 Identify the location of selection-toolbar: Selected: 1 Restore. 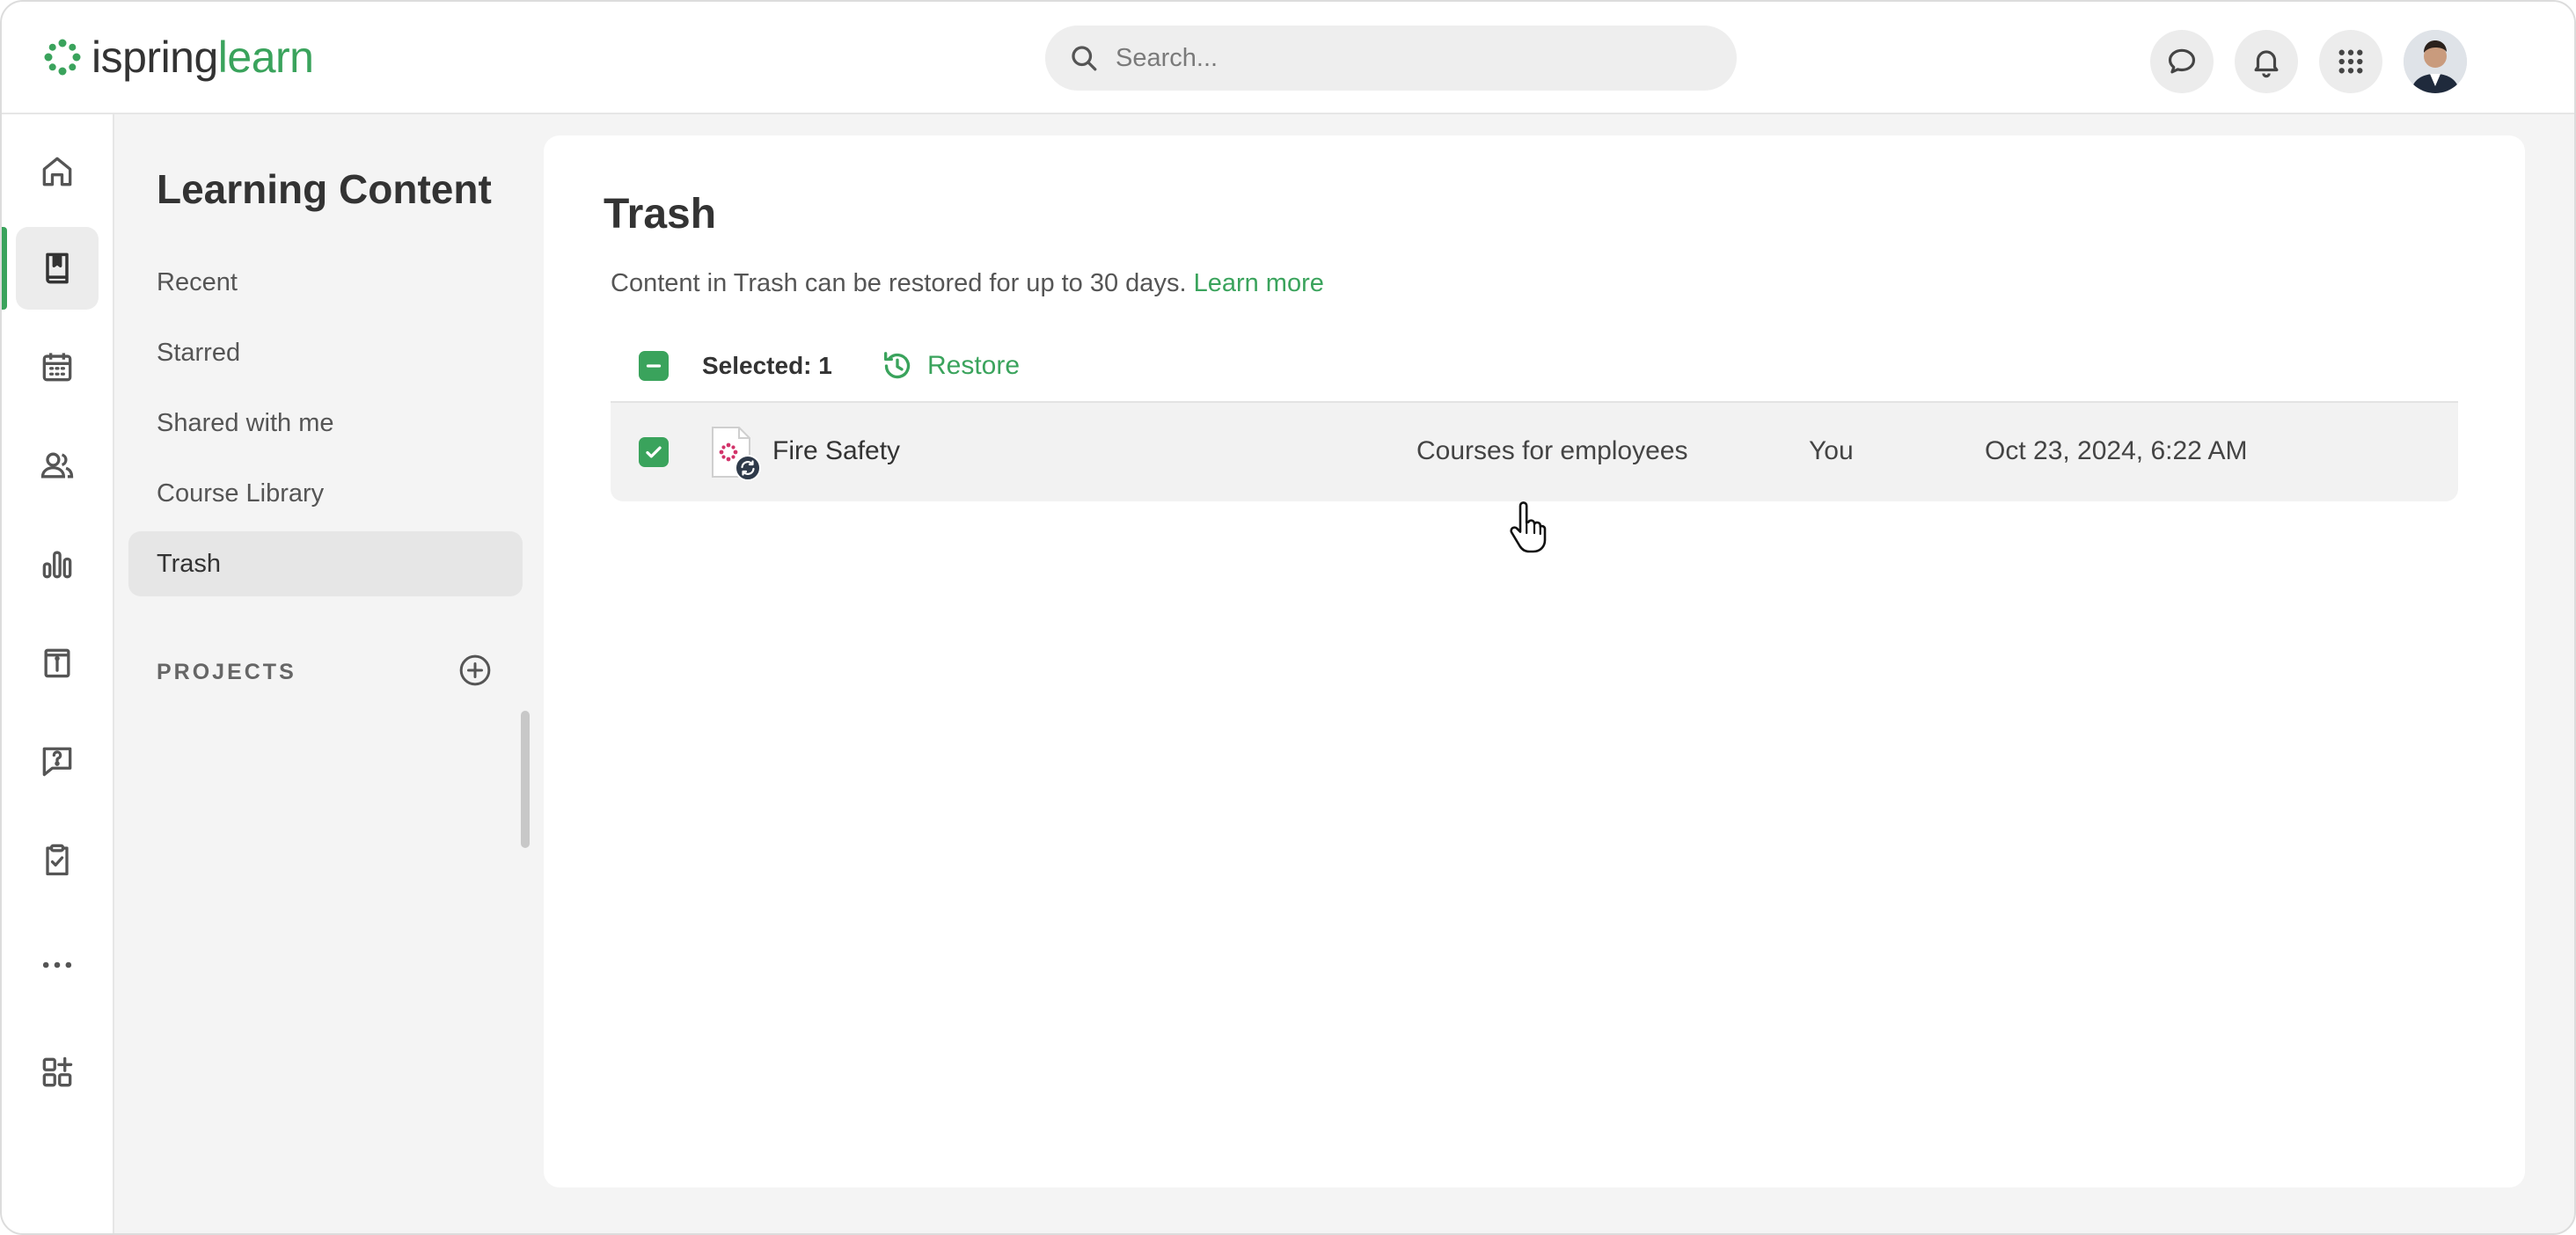
(1534, 366).